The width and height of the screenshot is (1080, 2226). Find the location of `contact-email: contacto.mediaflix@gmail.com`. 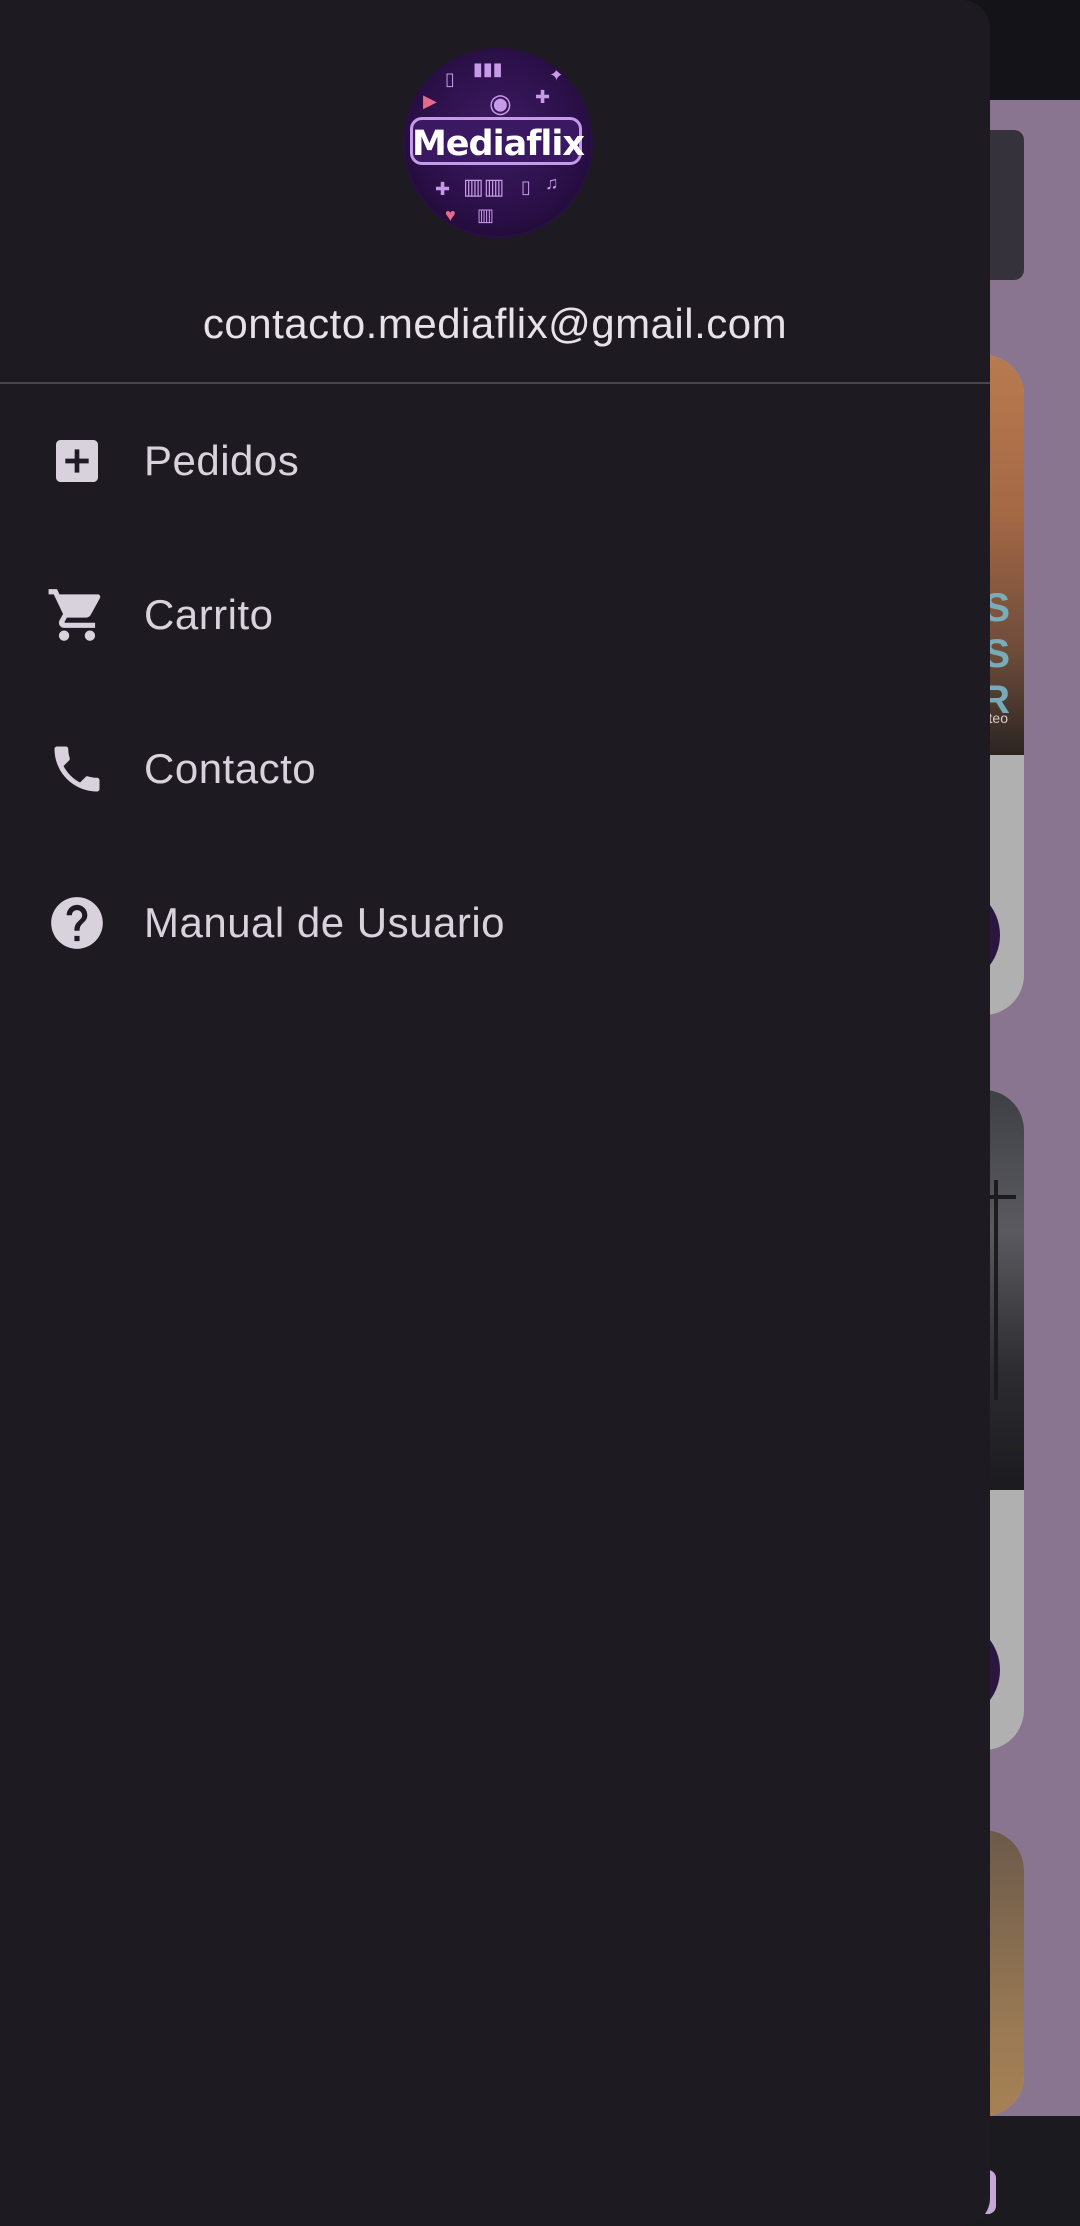

contact-email: contacto.mediaflix@gmail.com is located at coordinates (495, 323).